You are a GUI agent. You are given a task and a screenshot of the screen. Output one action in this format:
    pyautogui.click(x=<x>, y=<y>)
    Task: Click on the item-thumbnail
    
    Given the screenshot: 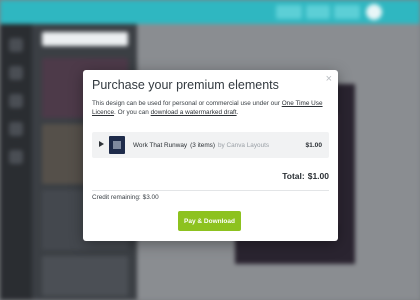 What is the action you would take?
    pyautogui.click(x=117, y=145)
    